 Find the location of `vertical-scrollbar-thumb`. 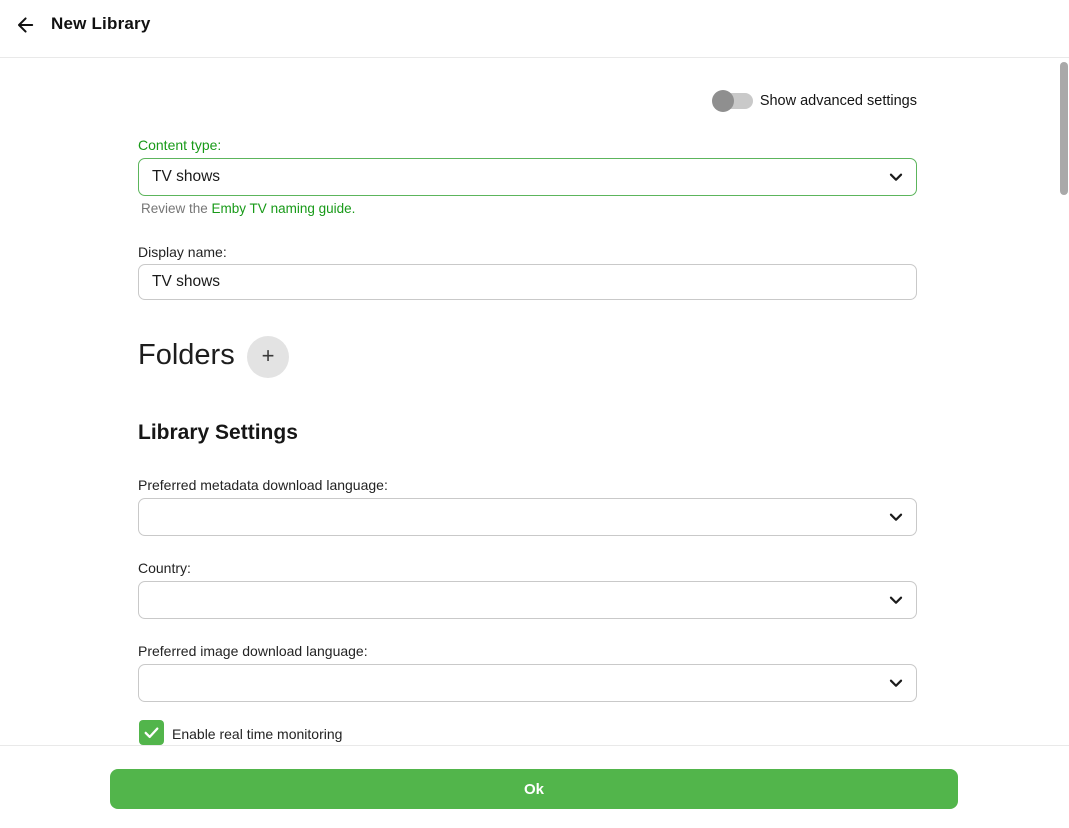

vertical-scrollbar-thumb is located at coordinates (1064, 128).